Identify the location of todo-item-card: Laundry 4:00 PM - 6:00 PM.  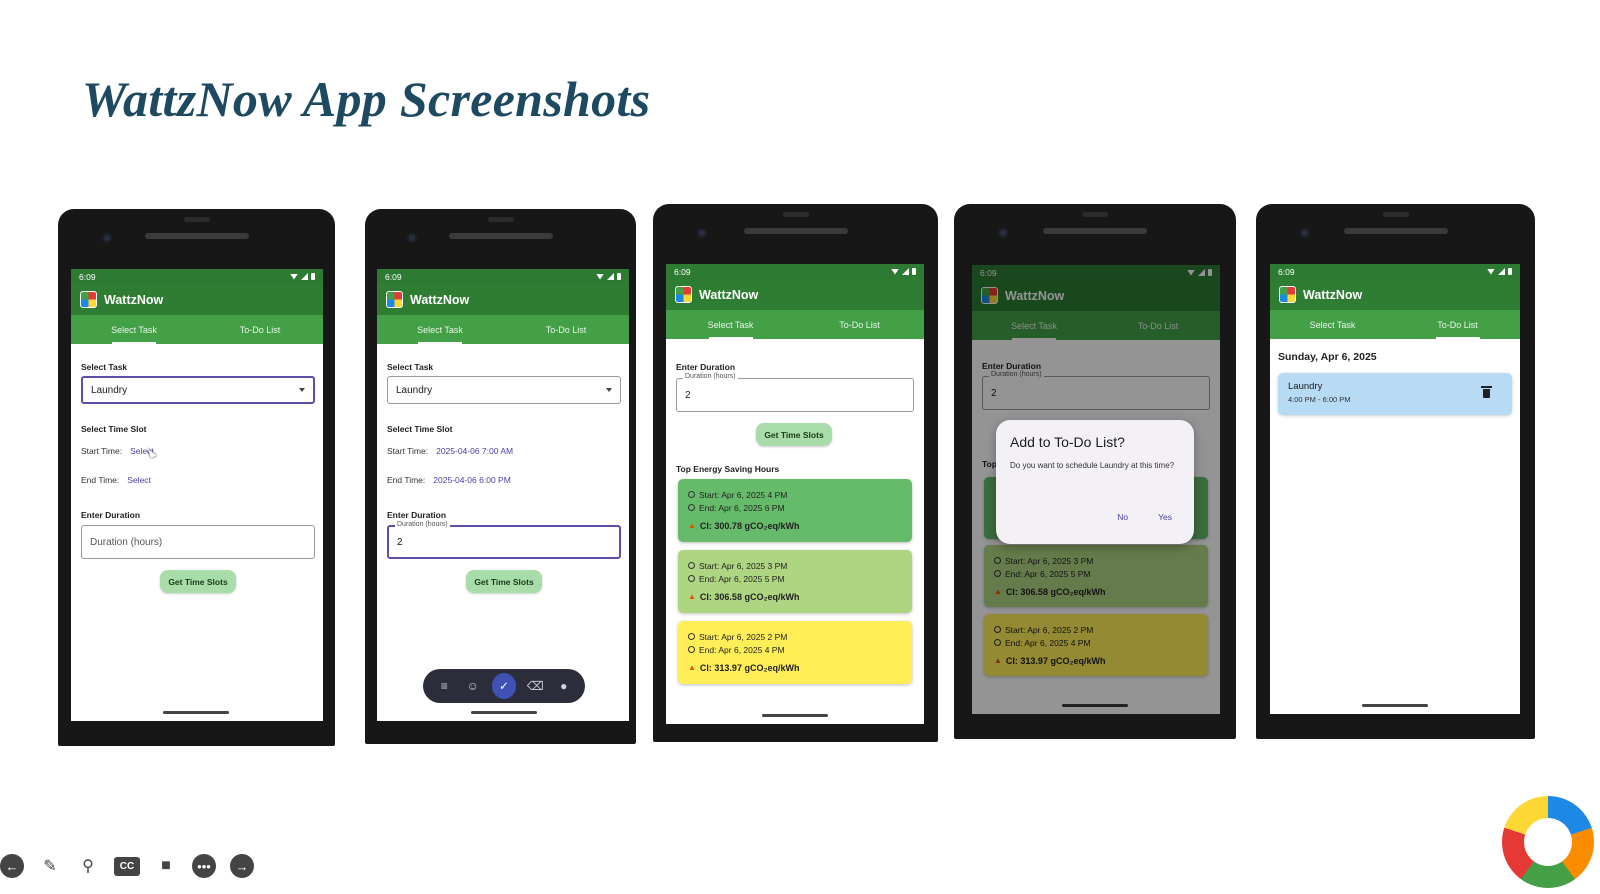
(1395, 394).